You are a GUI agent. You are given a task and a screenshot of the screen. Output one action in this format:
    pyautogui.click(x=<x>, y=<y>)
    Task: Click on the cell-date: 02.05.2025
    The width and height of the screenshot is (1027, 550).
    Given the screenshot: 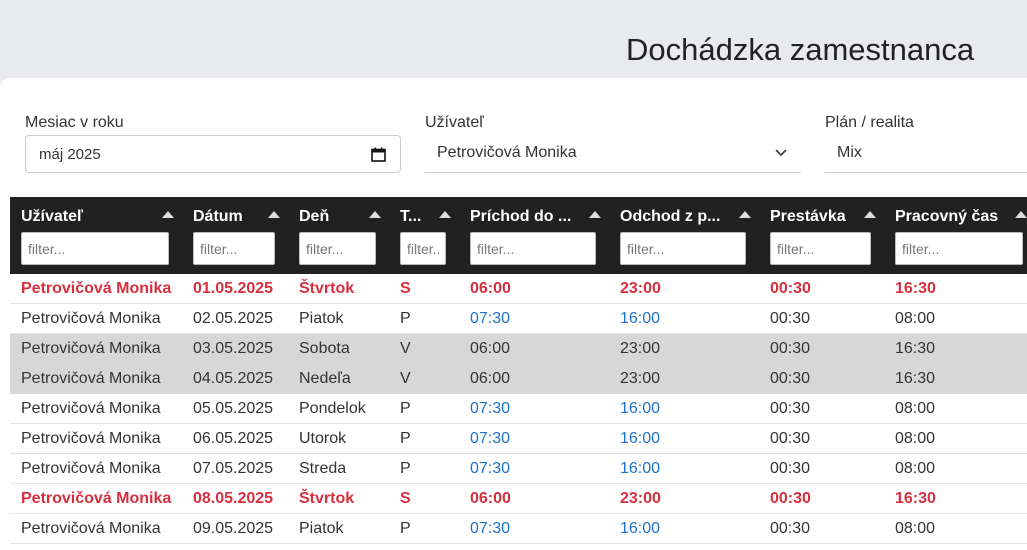 What is the action you would take?
    pyautogui.click(x=233, y=318)
    